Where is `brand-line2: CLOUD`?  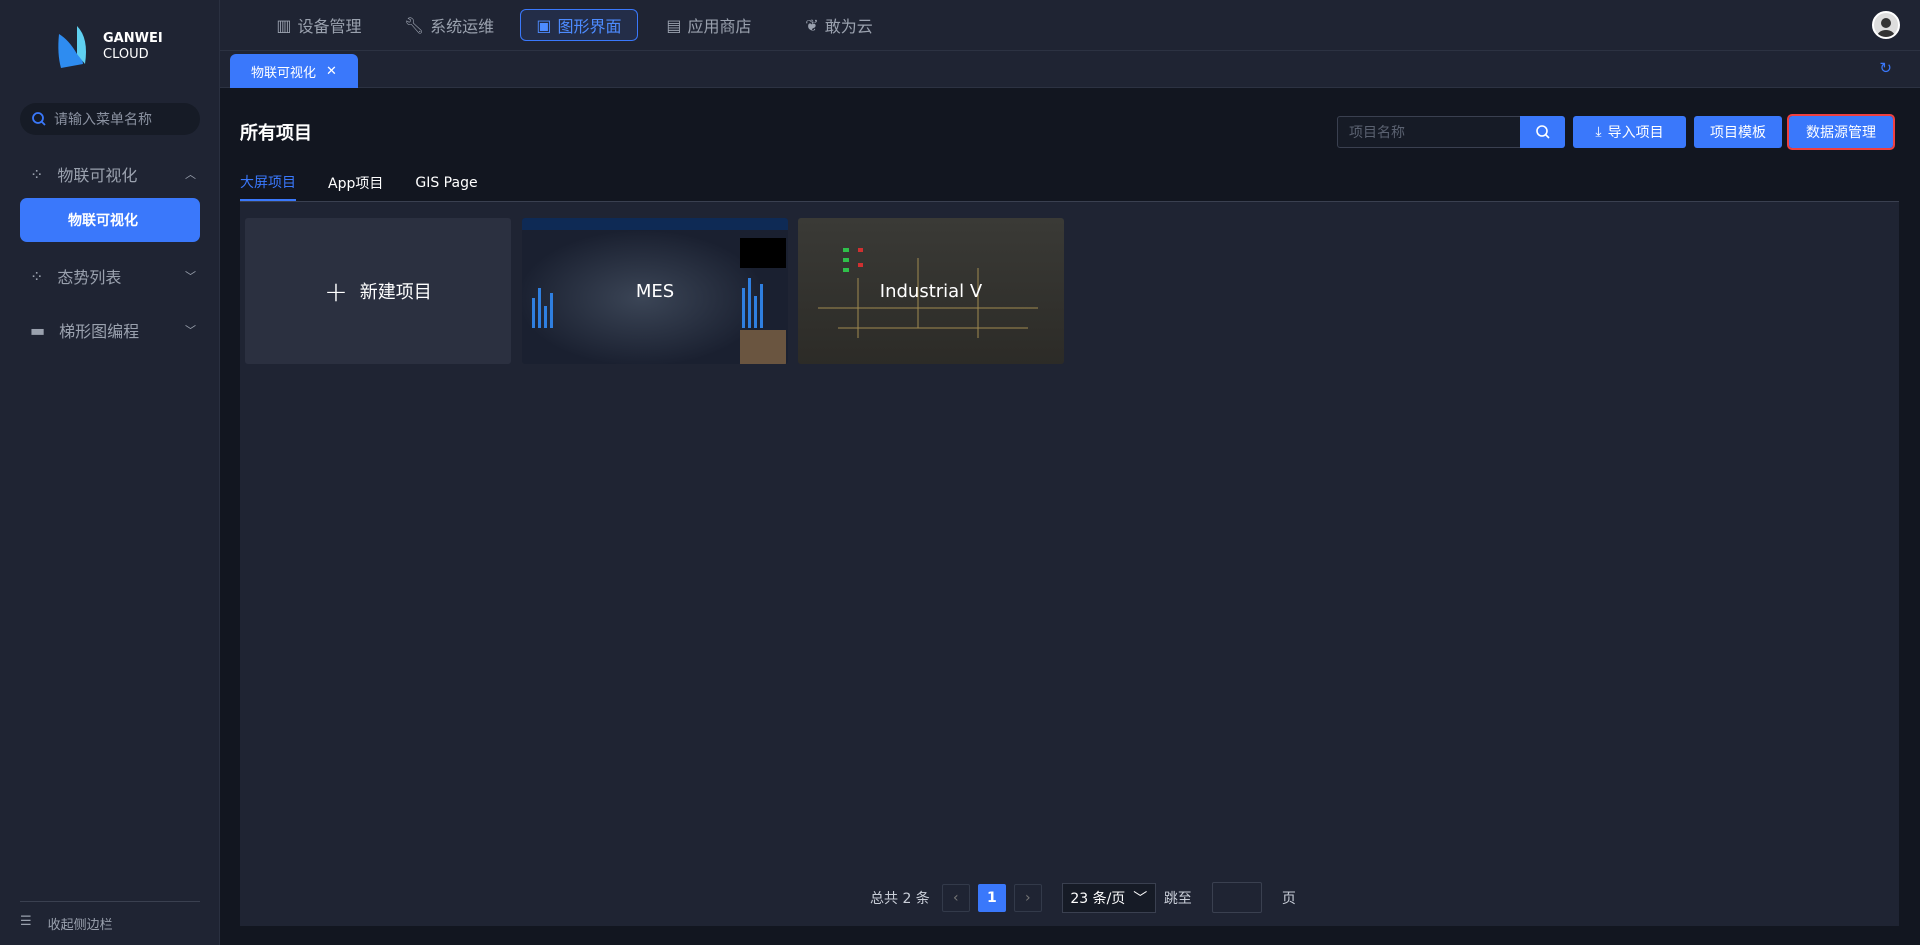 brand-line2: CLOUD is located at coordinates (126, 54).